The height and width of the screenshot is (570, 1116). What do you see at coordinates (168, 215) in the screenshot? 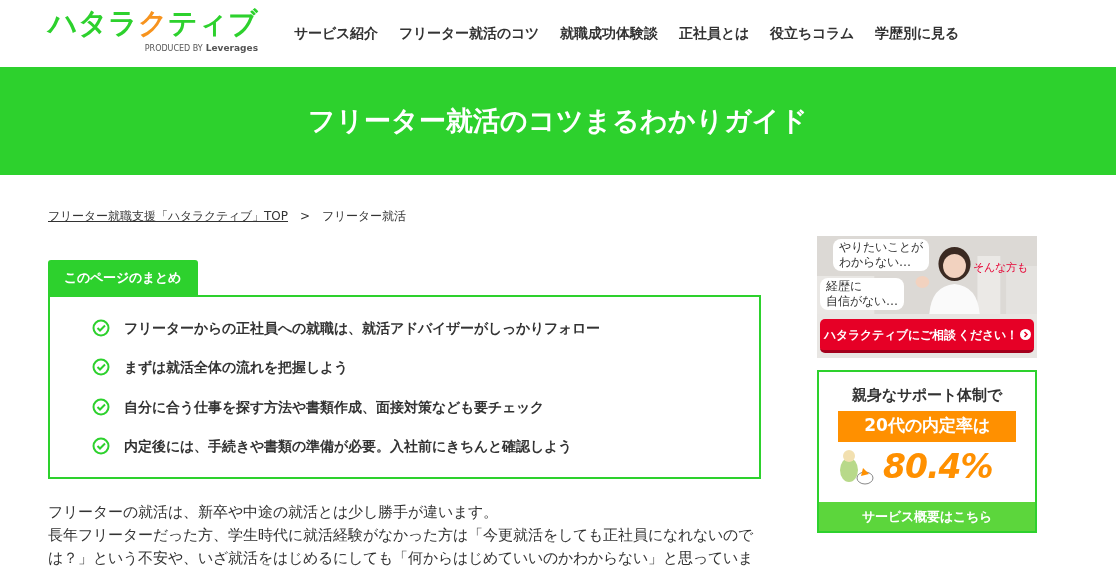
I see `breadcrumb-link: フリーター就職支援「ハタラクティブ」TOP` at bounding box center [168, 215].